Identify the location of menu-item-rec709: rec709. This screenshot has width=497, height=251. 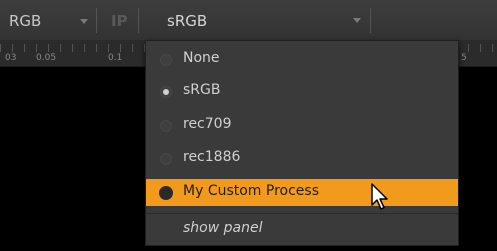
(302, 125).